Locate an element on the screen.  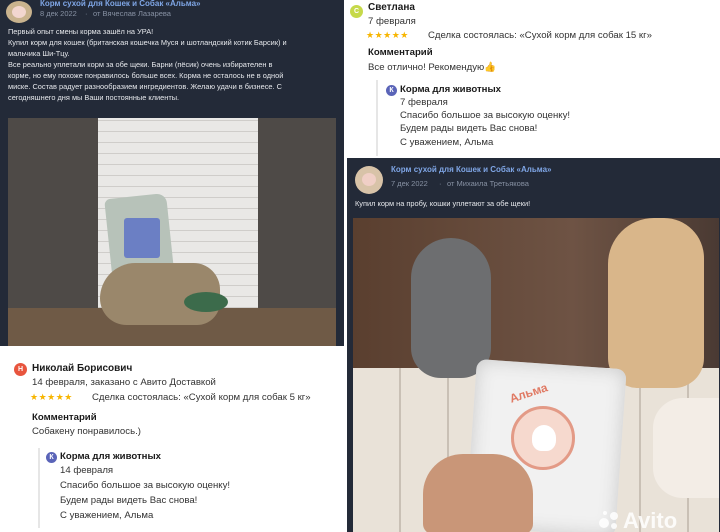
post-date: 8 дек 2022 is located at coordinates (58, 13).